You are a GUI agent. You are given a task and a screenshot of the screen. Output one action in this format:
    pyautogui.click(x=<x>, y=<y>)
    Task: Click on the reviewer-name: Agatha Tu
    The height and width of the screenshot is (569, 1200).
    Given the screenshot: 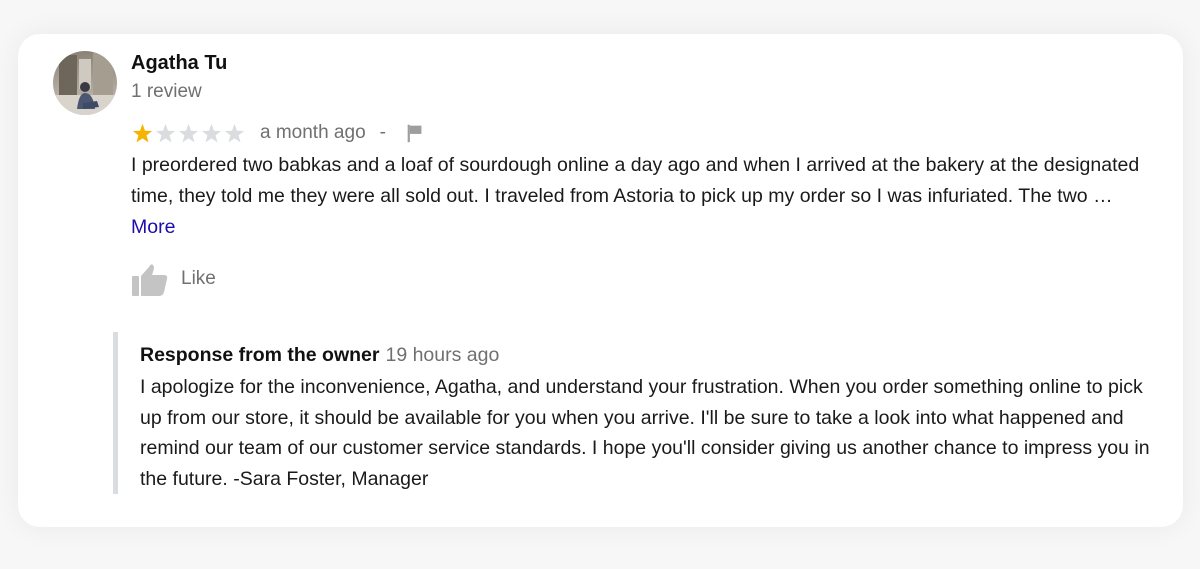 What is the action you would take?
    pyautogui.click(x=179, y=63)
    